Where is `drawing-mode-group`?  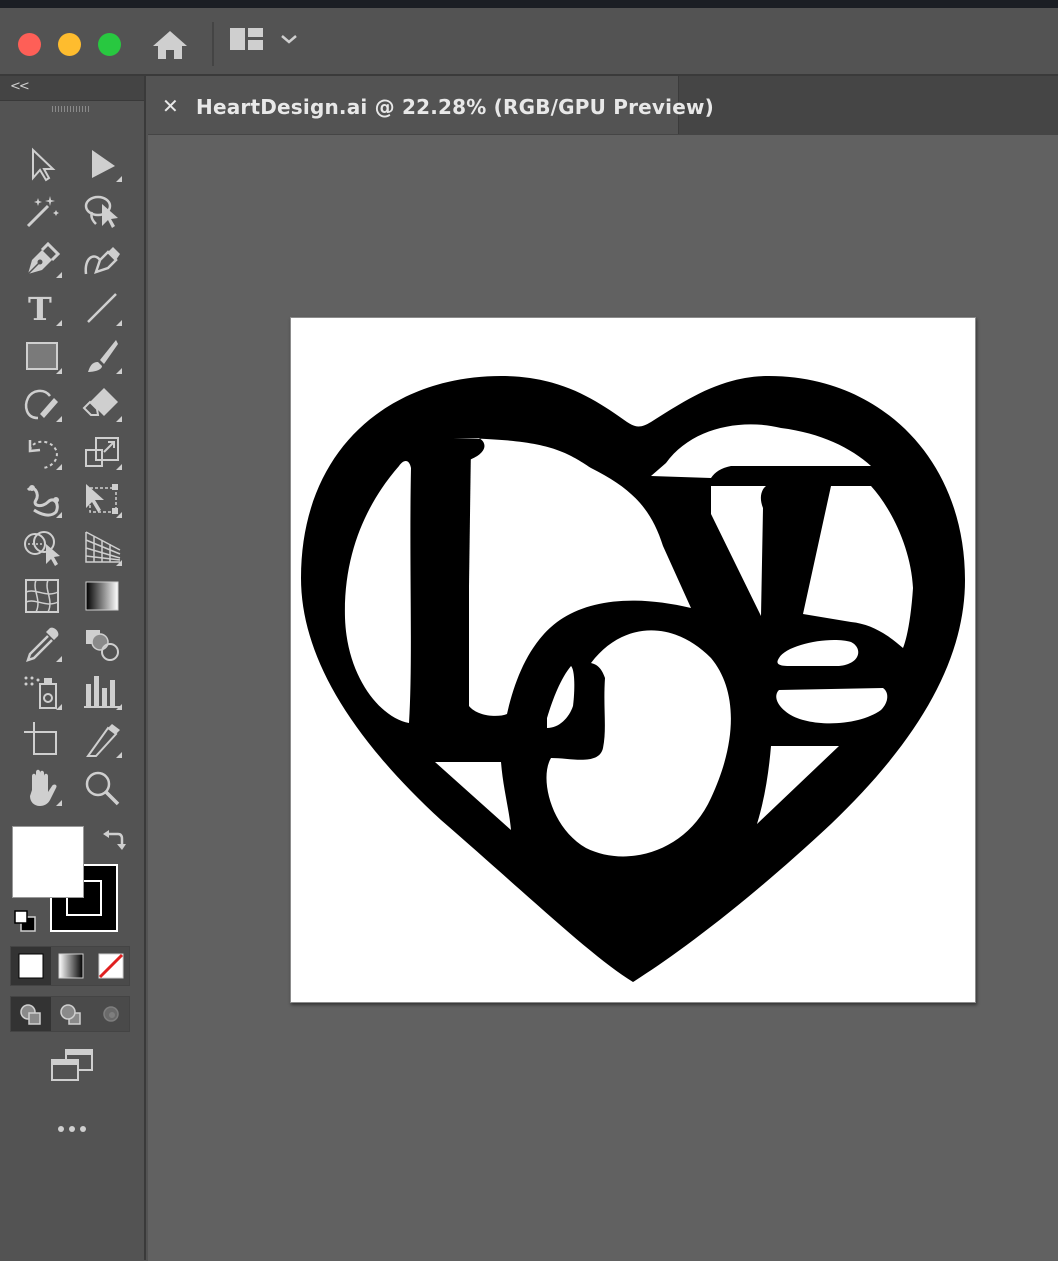
drawing-mode-group is located at coordinates (70, 1014).